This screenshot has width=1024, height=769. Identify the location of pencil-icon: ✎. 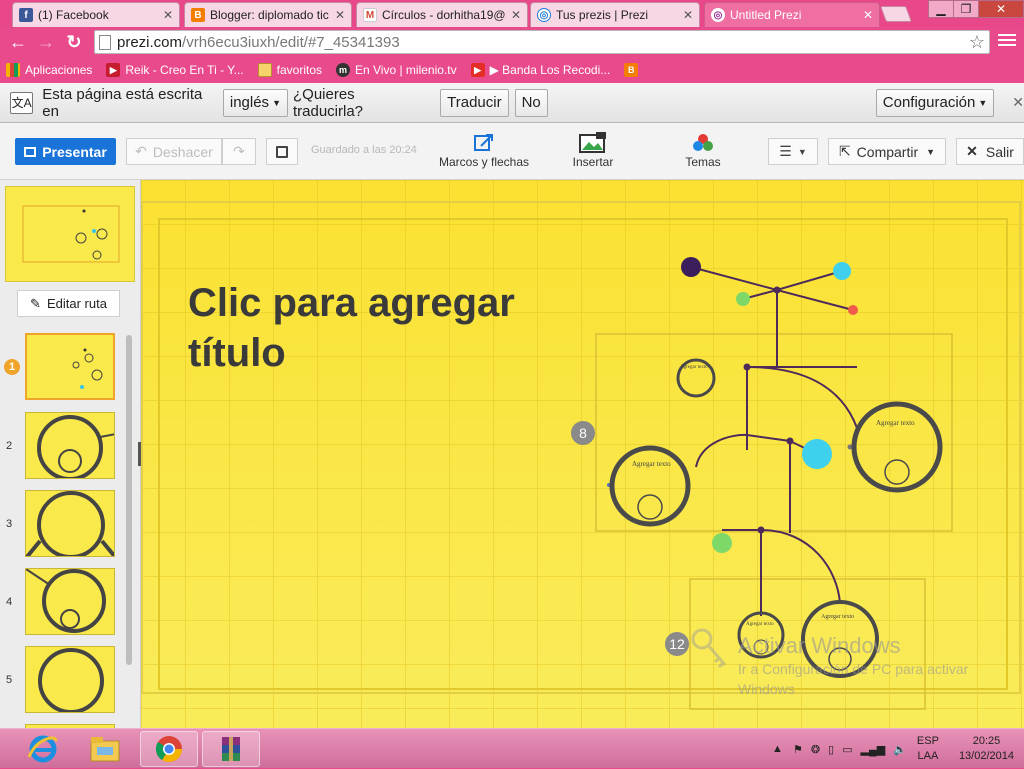
(35, 303).